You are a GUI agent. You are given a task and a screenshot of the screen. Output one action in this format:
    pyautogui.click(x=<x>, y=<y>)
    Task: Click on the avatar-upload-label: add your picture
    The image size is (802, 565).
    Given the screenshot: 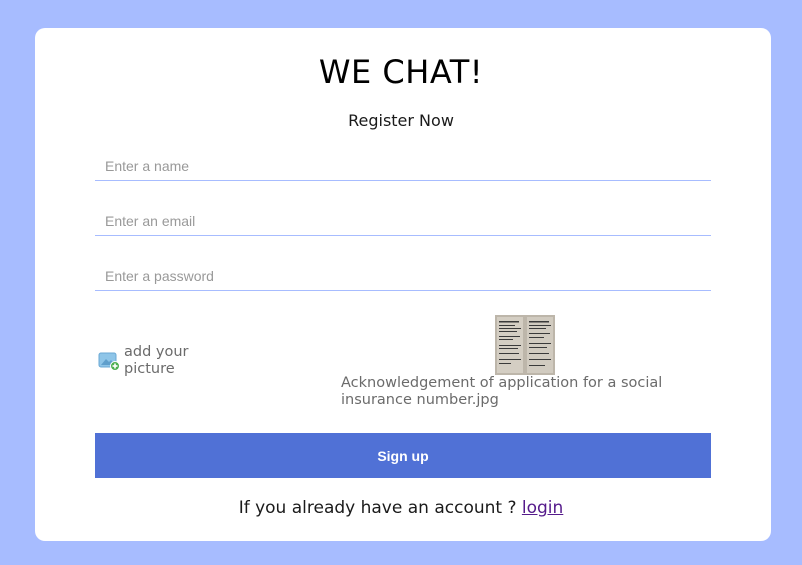 What is the action you would take?
    pyautogui.click(x=151, y=361)
    